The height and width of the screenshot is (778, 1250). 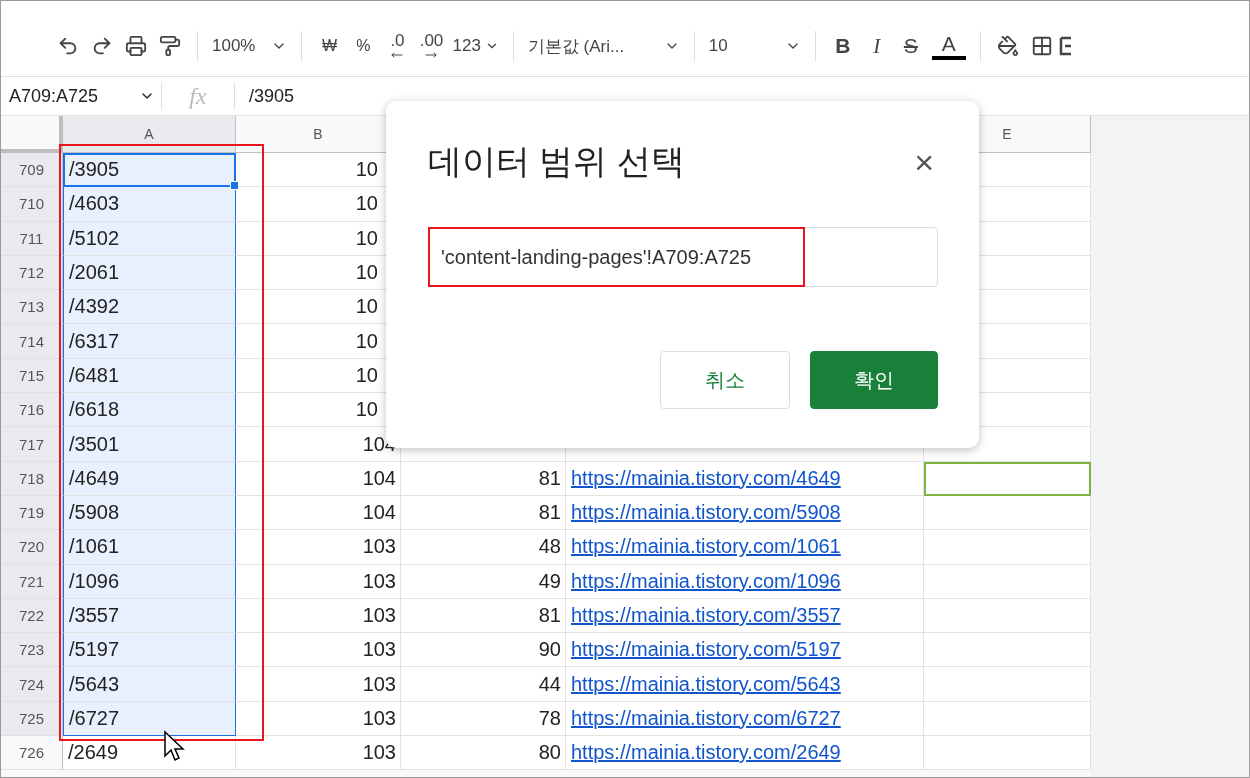 What do you see at coordinates (431, 46) in the screenshot?
I see `increase-decimals-button: .00` at bounding box center [431, 46].